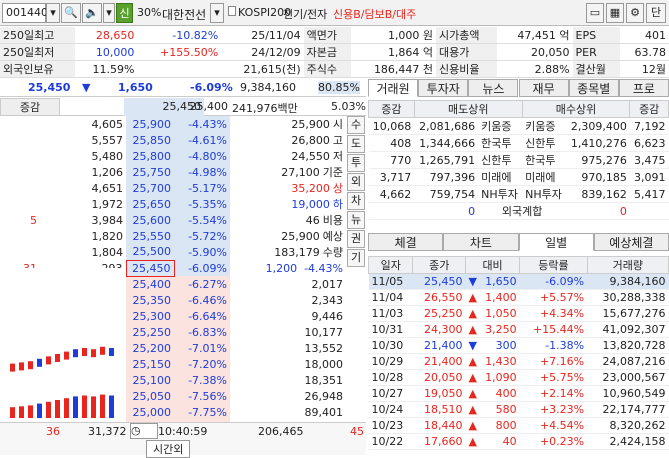 The width and height of the screenshot is (669, 458). Describe the element at coordinates (150, 396) in the screenshot. I see `bid-price: 25,050` at that location.